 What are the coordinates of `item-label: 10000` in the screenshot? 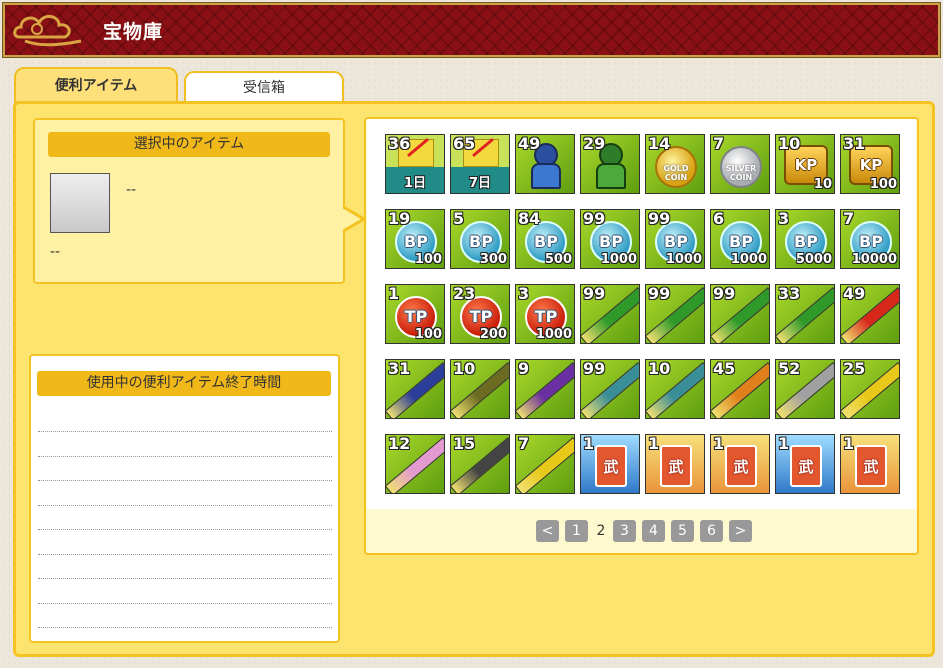 It's located at (874, 259).